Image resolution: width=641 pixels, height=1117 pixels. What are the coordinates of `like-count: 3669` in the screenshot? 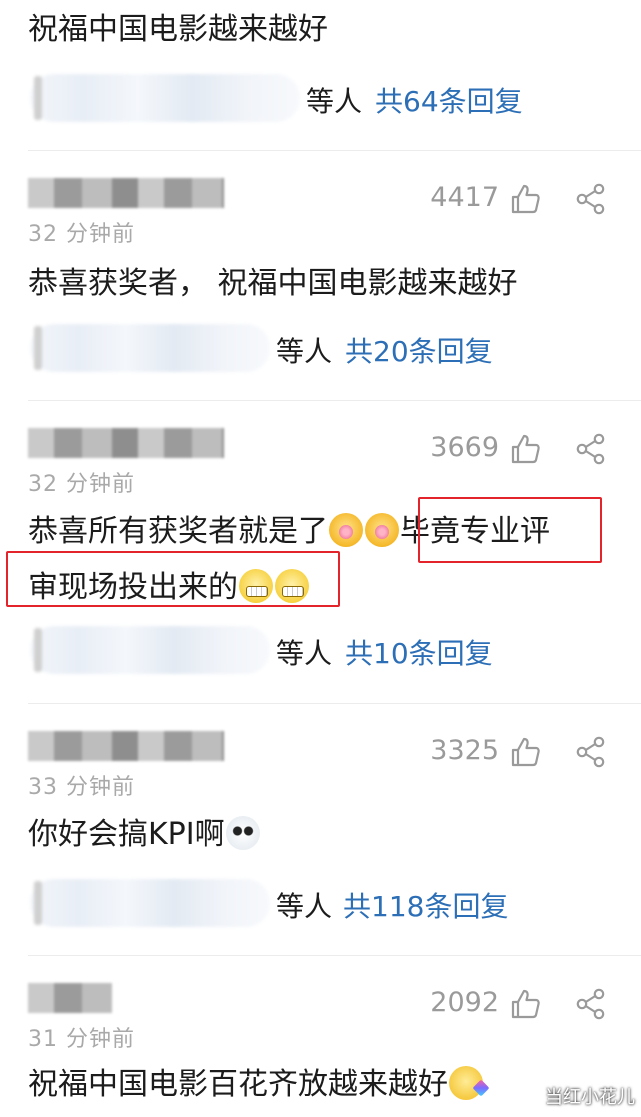 It's located at (464, 447).